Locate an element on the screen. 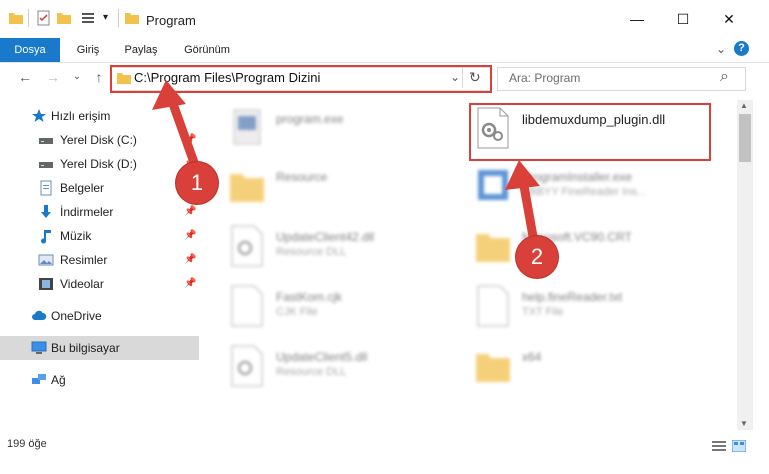 This screenshot has height=474, width=769. sidebar-item-local-disk-d: Yerel Disk (D:) 📌 is located at coordinates (100, 164).